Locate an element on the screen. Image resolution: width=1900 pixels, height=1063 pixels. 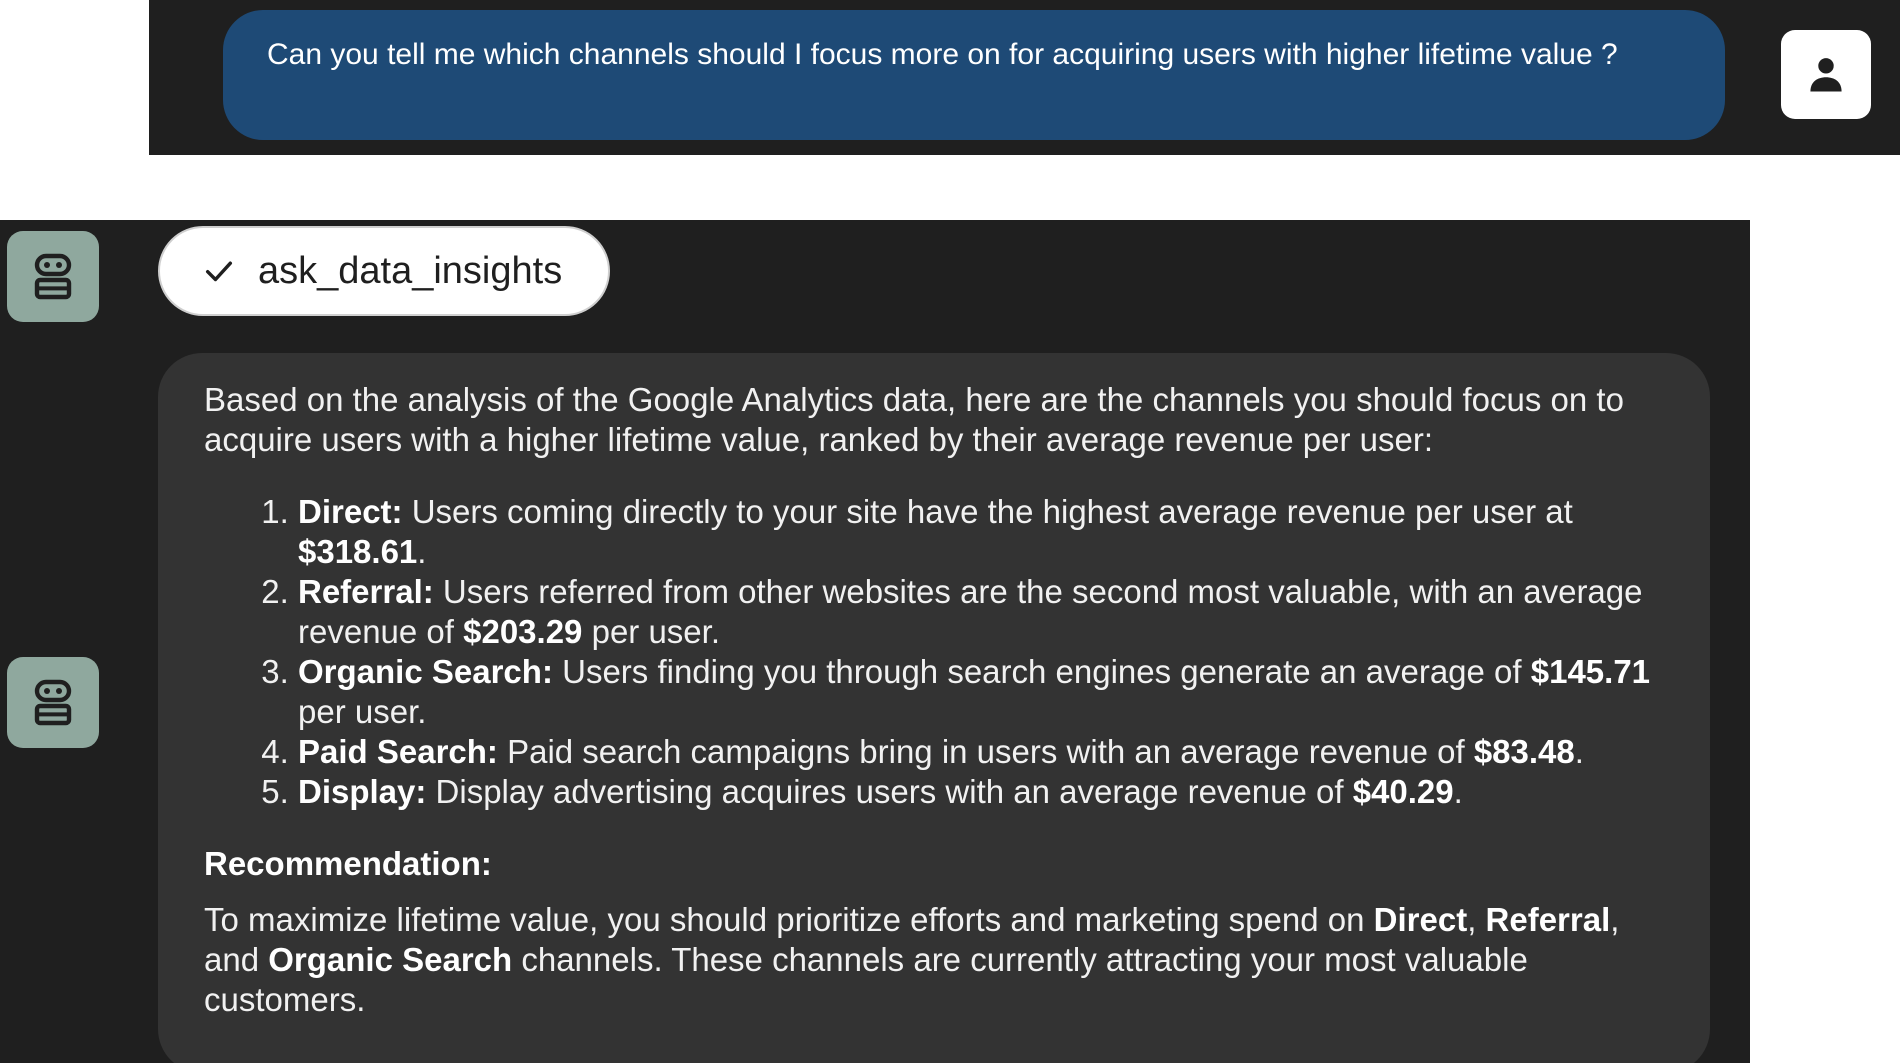
channel-name: Paid Search: is located at coordinates (398, 751).